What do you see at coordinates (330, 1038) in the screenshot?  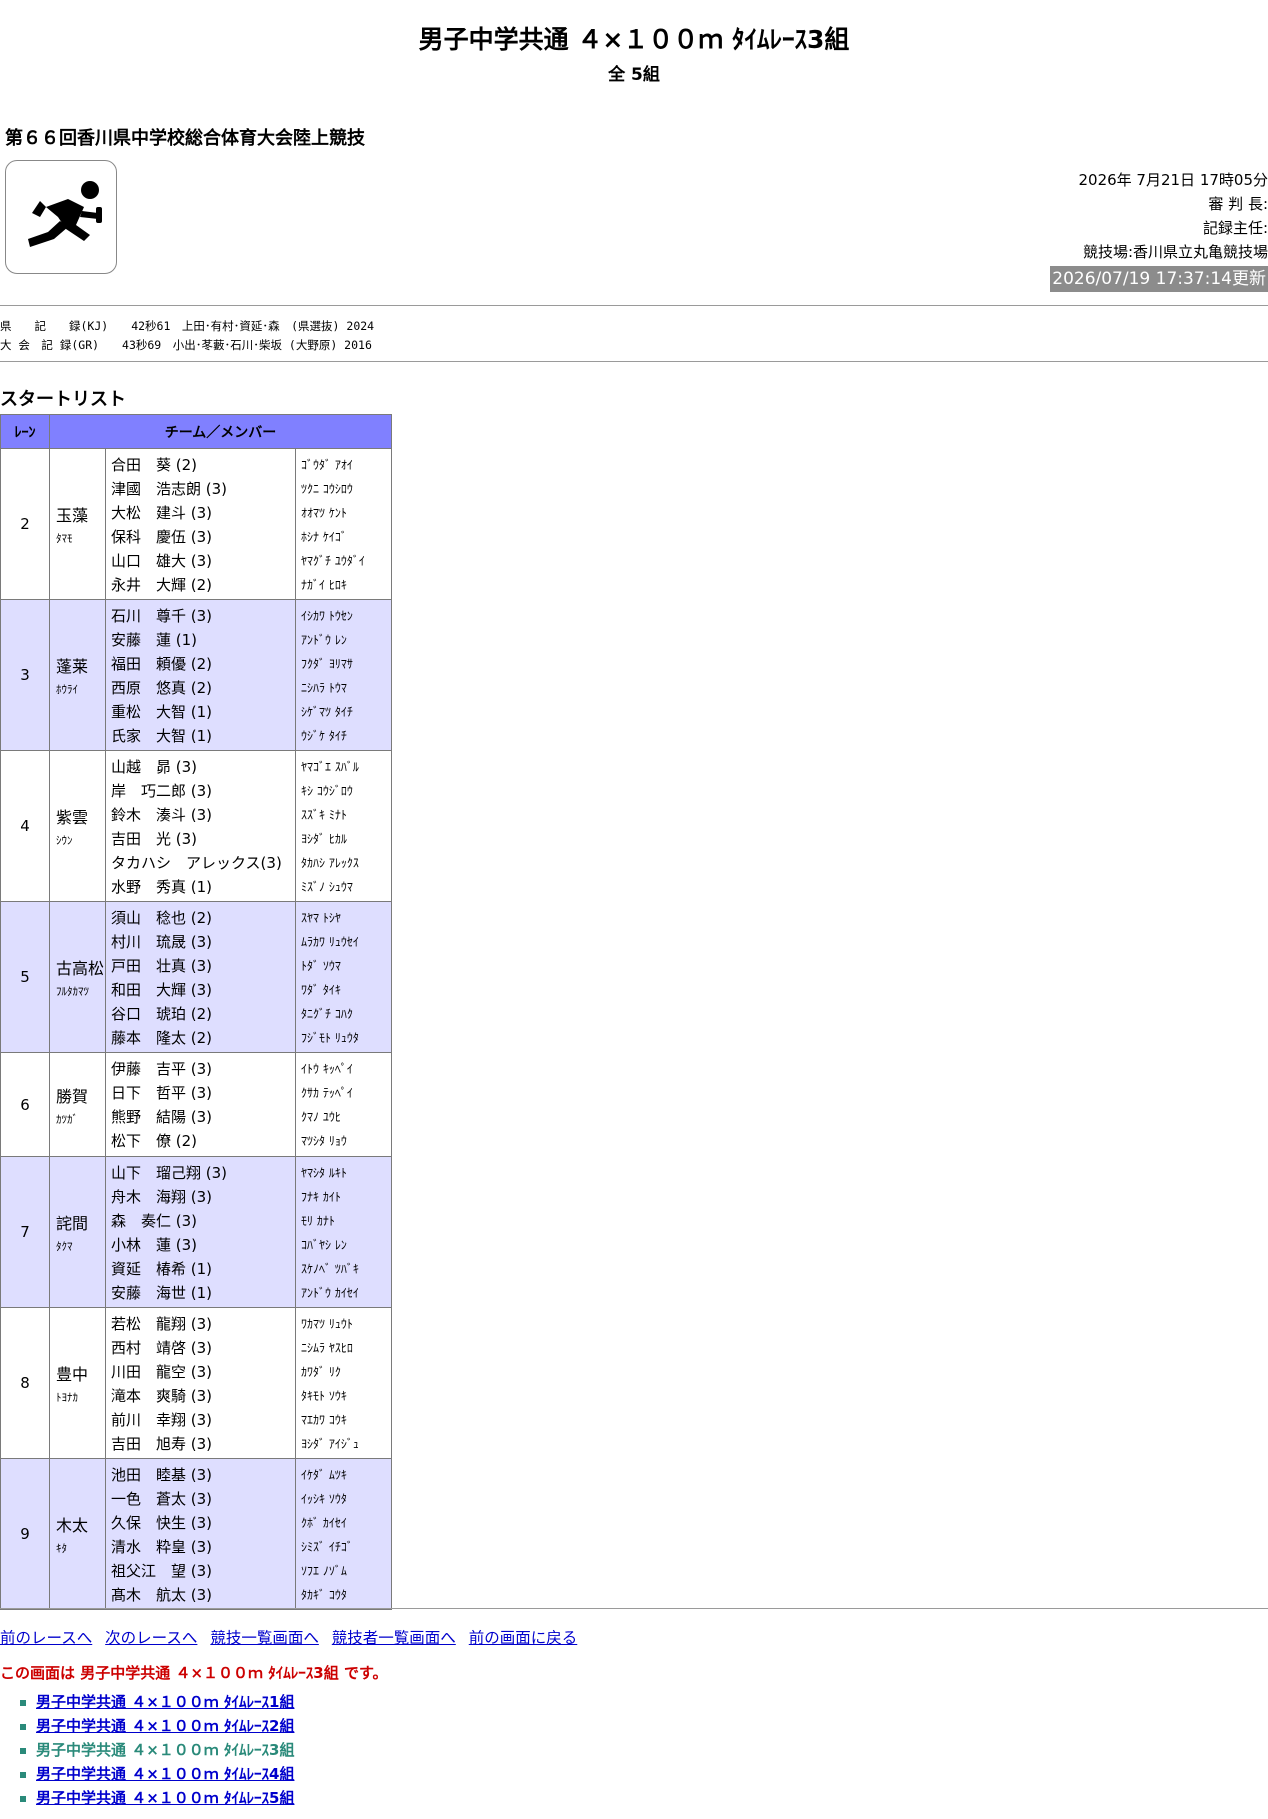 I see `member-kana: ﾌｼﾞﾓﾄ ﾘｭｳﾀ` at bounding box center [330, 1038].